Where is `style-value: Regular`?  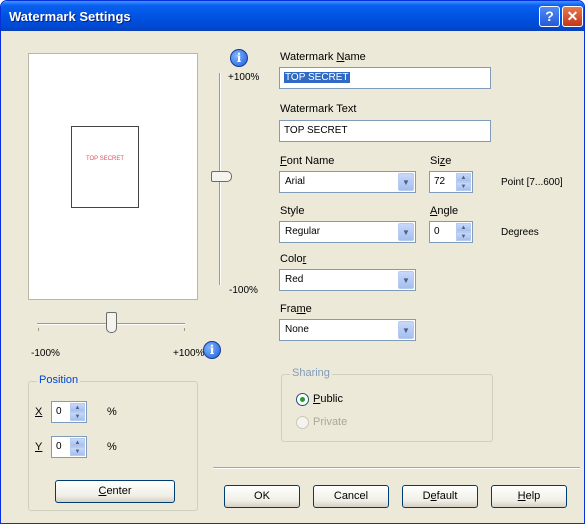
style-value: Regular is located at coordinates (303, 231).